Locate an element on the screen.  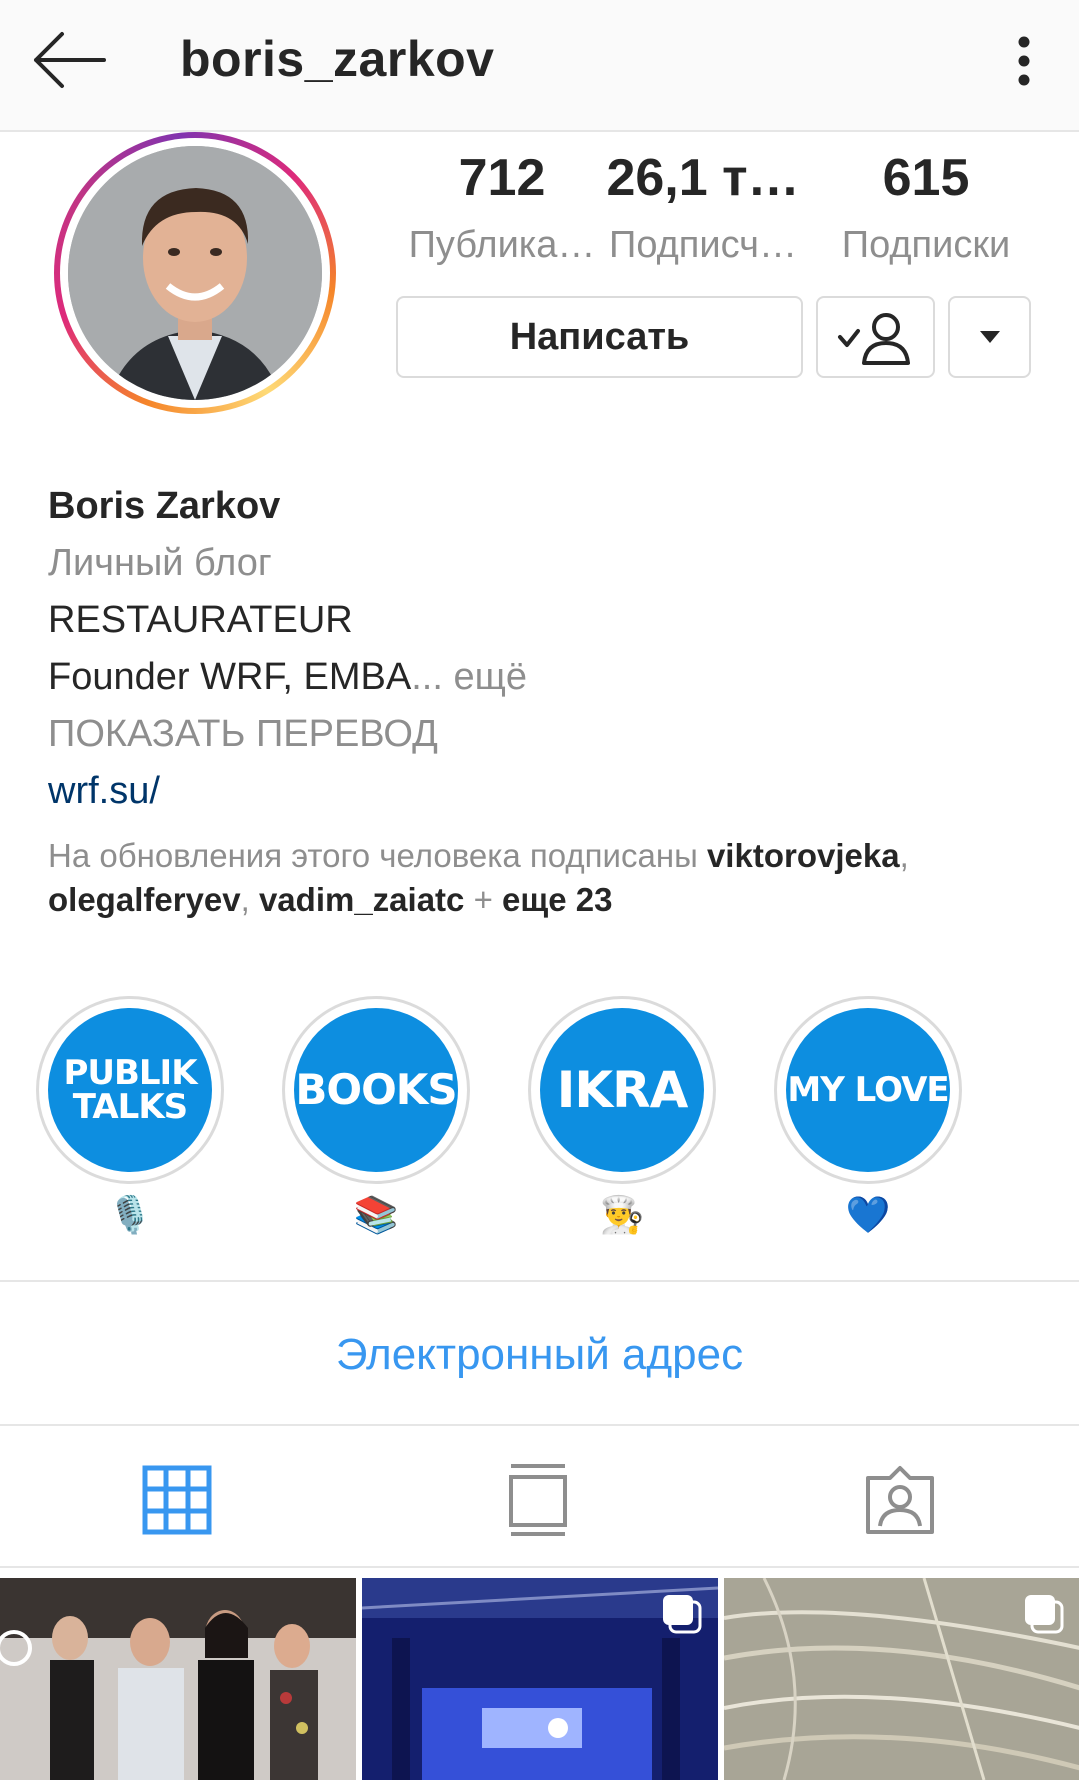
tagged-icon is located at coordinates (900, 1500).